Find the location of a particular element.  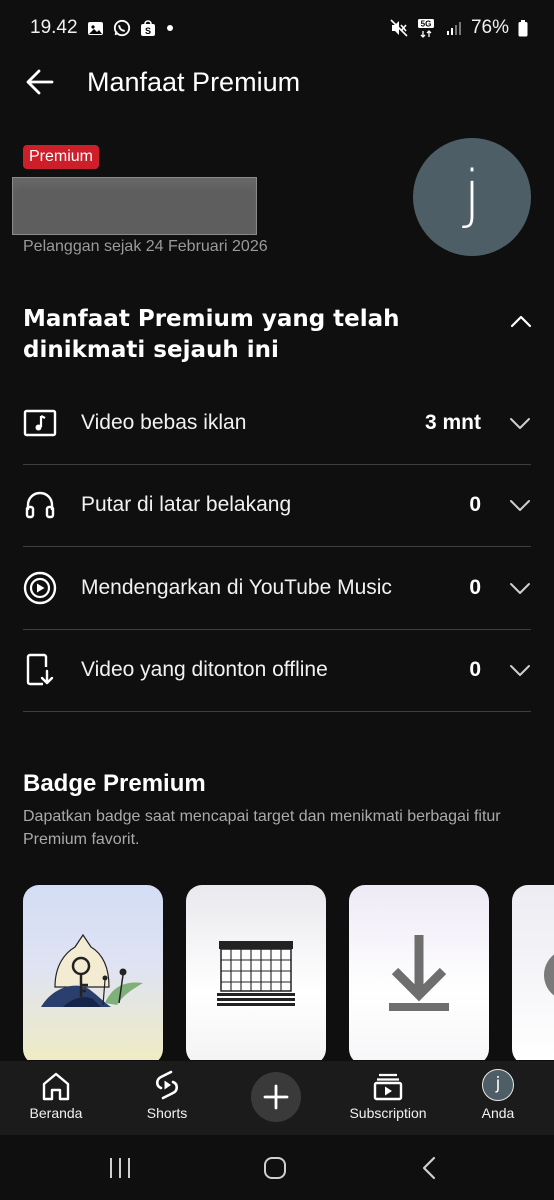

badge-section-title: Badge Premium is located at coordinates (114, 783).